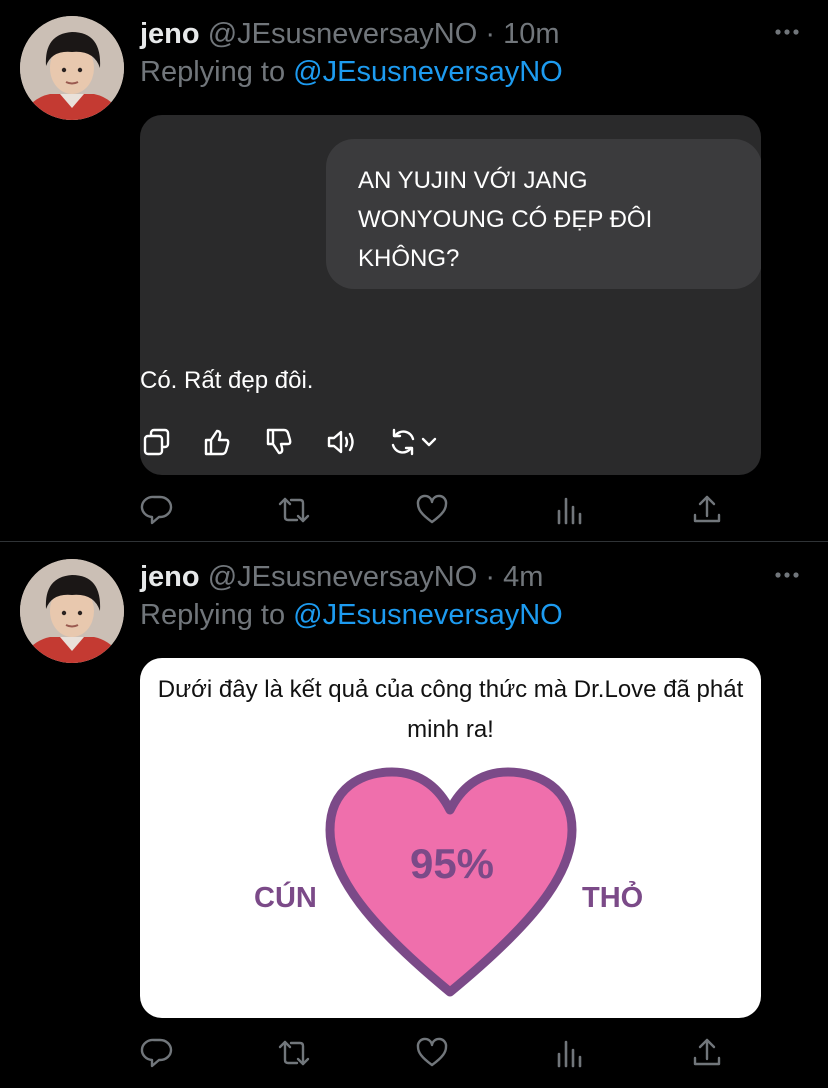  I want to click on chevron-down-icon, so click(429, 442).